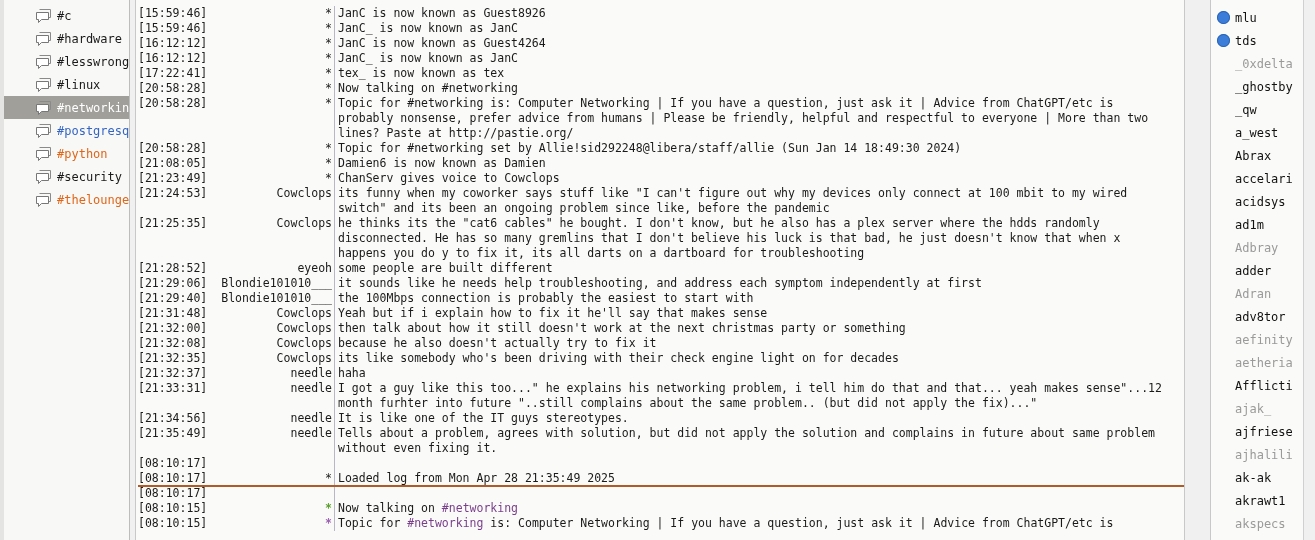 Image resolution: width=1315 pixels, height=540 pixels. Describe the element at coordinates (66, 38) in the screenshot. I see `channel-item: #hardware` at that location.